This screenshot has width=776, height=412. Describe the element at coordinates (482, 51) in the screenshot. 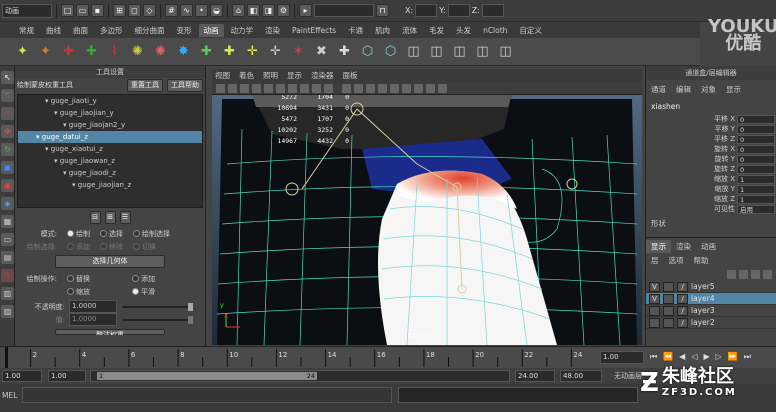

I see `cube4-icon: ◫` at that location.